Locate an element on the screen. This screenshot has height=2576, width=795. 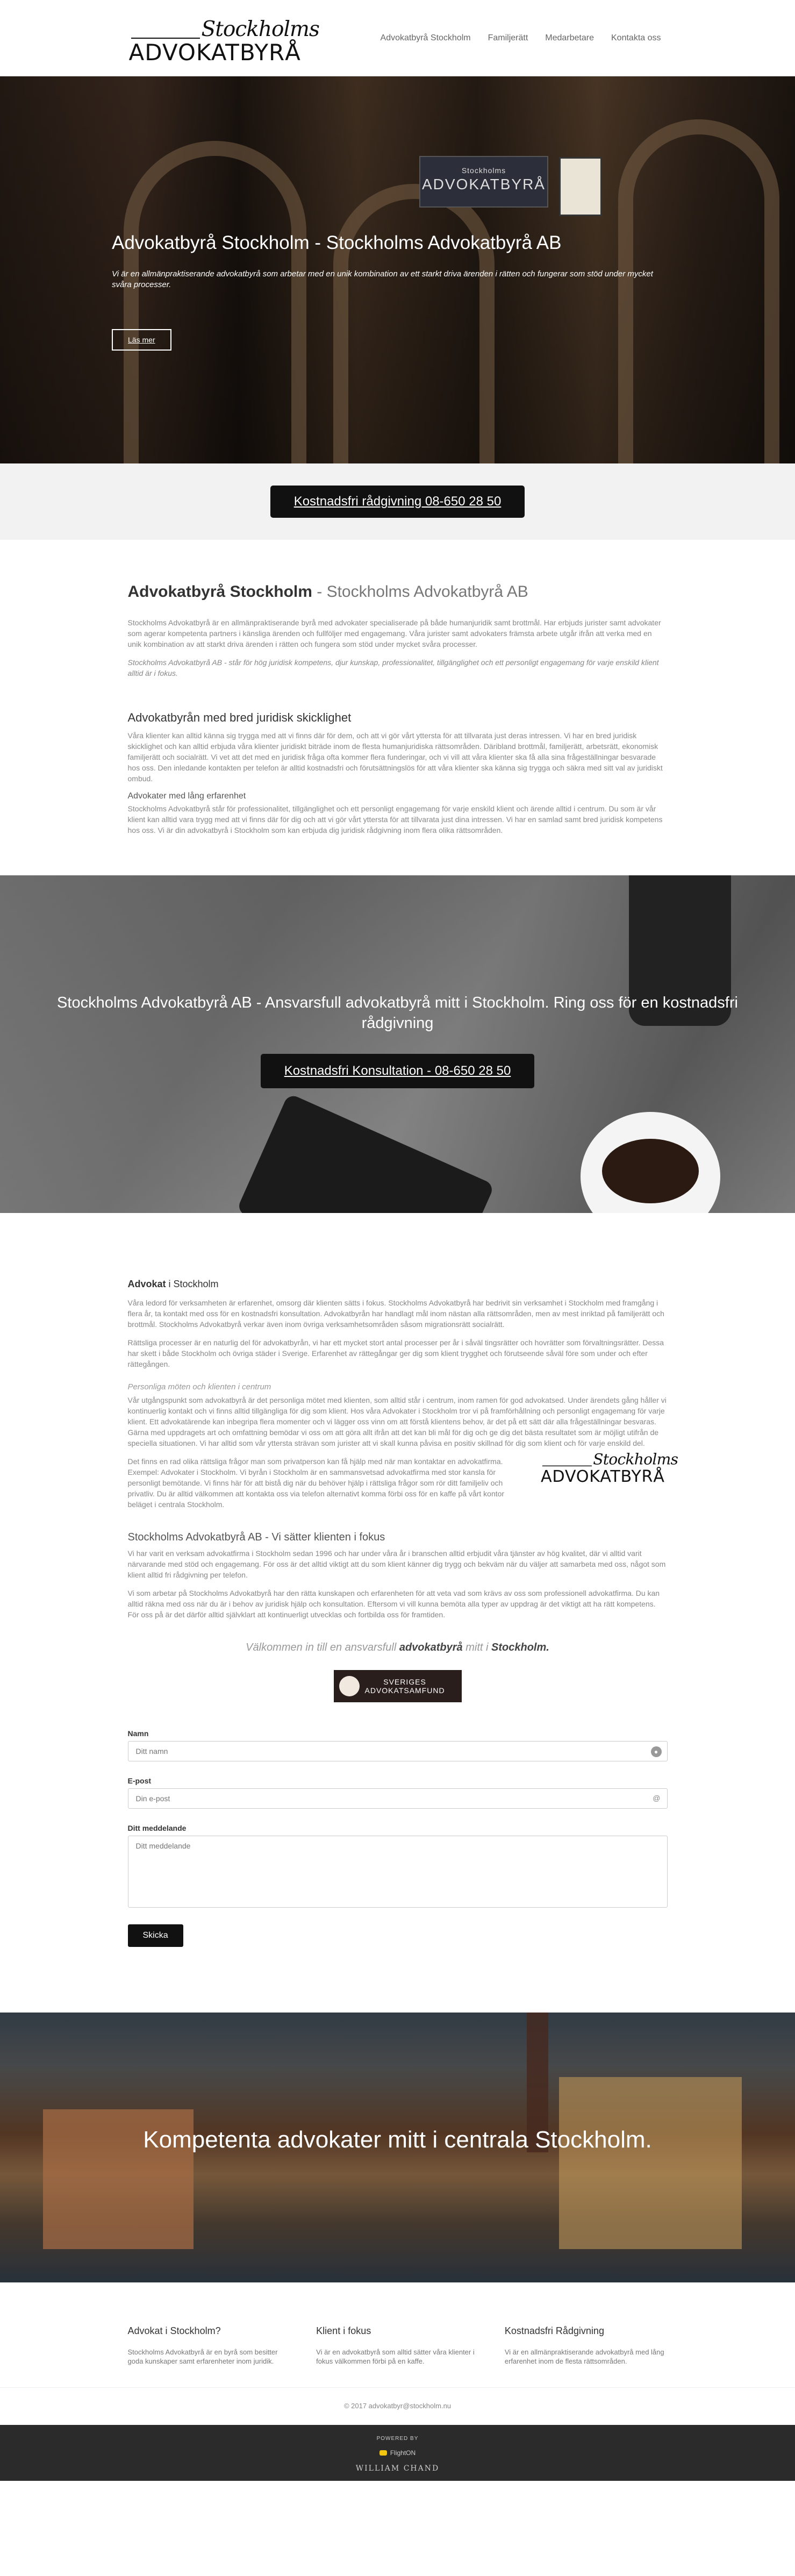
name-input is located at coordinates (397, 1751).